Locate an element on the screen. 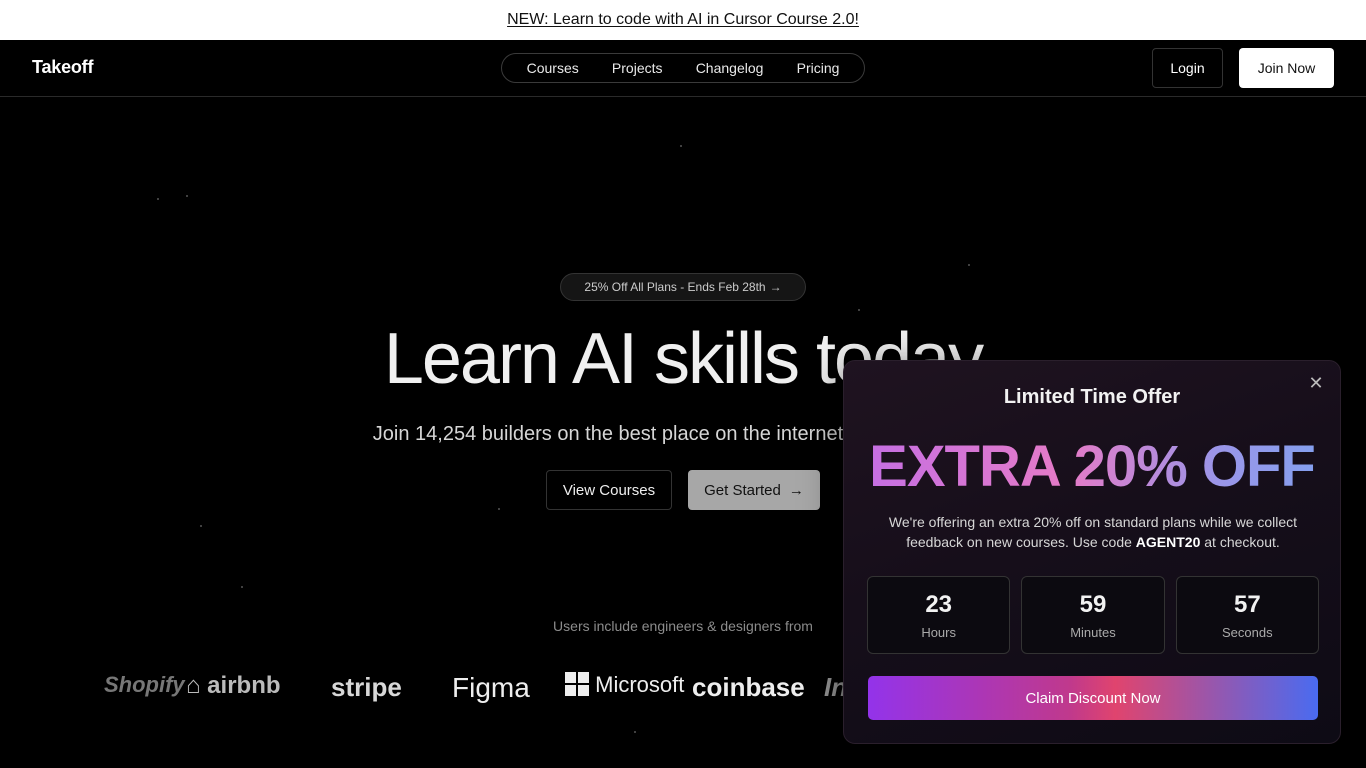 This screenshot has height=768, width=1366. timer-minutes: 59 Minutes is located at coordinates (1093, 615).